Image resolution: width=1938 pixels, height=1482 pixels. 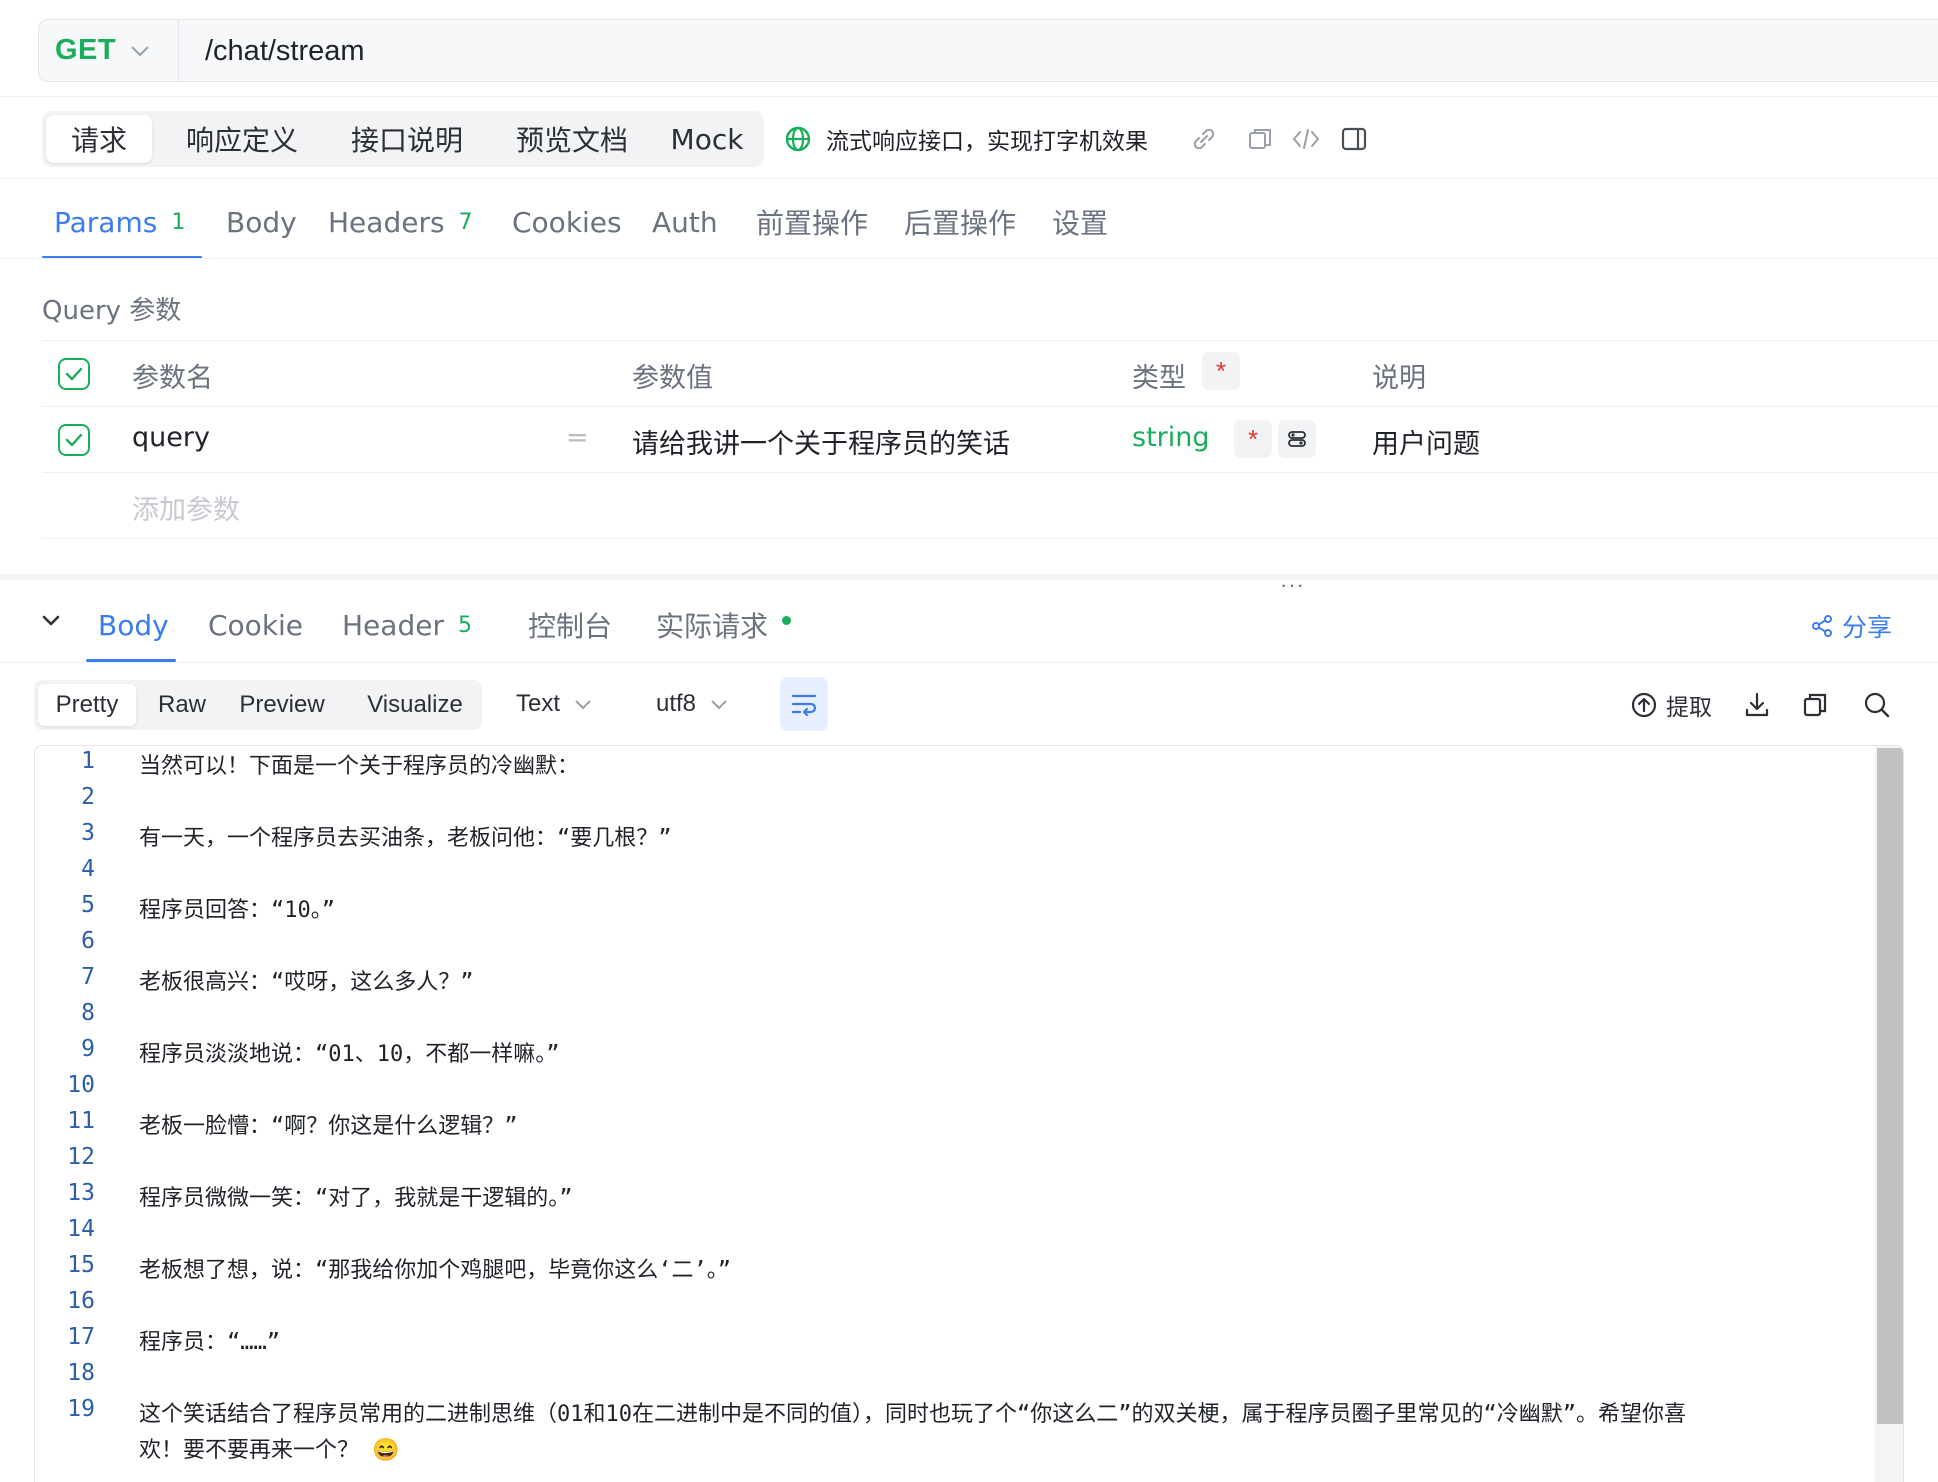 I want to click on panel-splitter, so click(x=969, y=577).